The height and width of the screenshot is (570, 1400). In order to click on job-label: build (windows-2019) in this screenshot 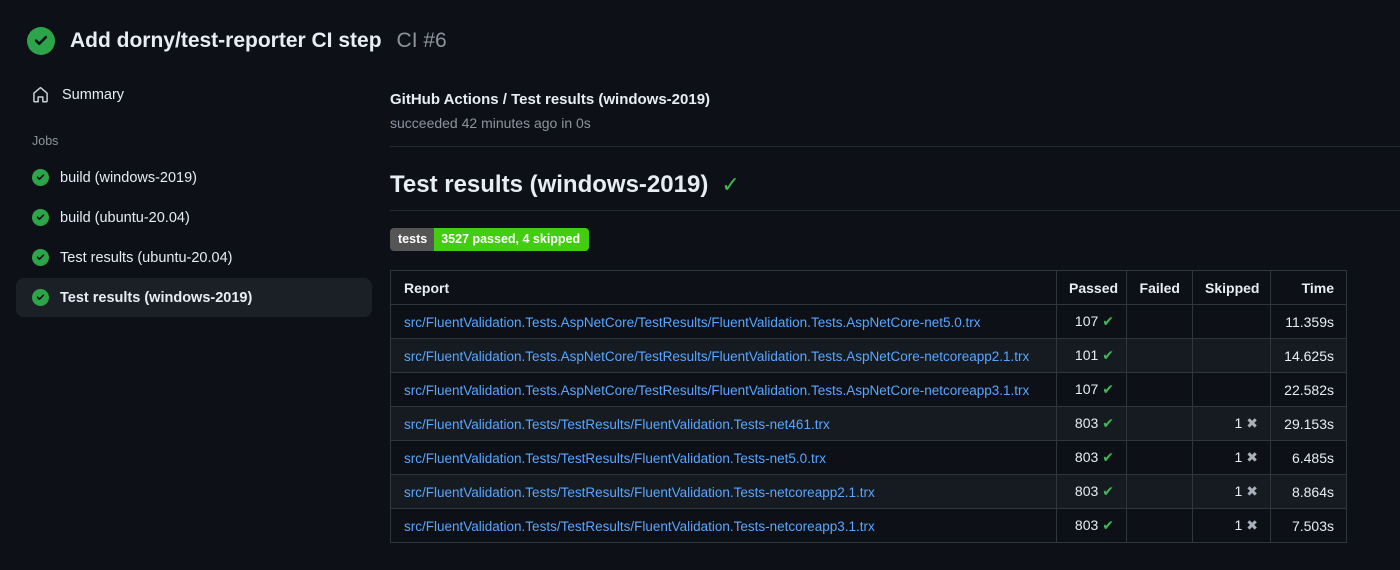, I will do `click(129, 177)`.